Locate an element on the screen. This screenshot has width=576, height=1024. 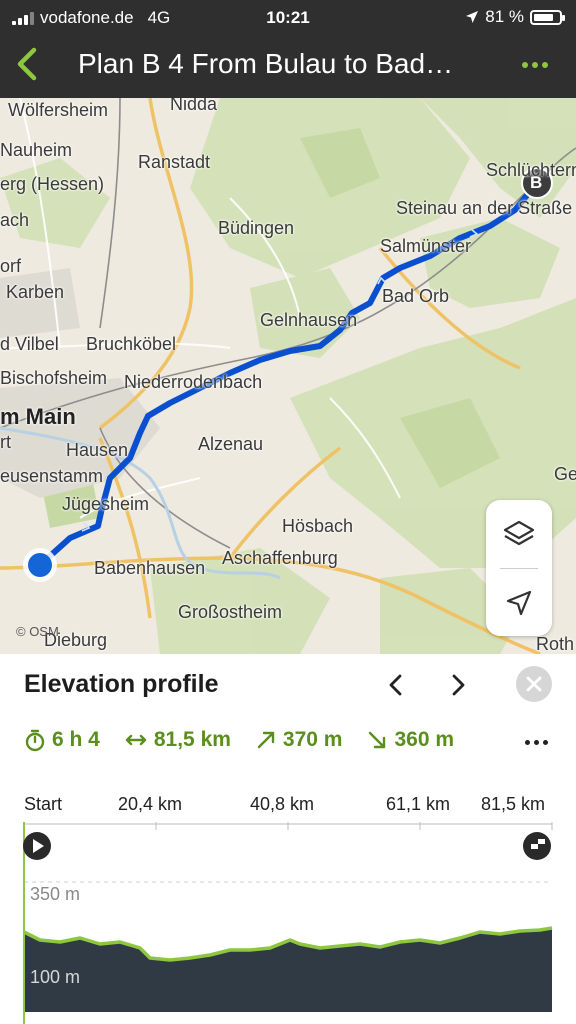
battery-icon is located at coordinates (547, 17).